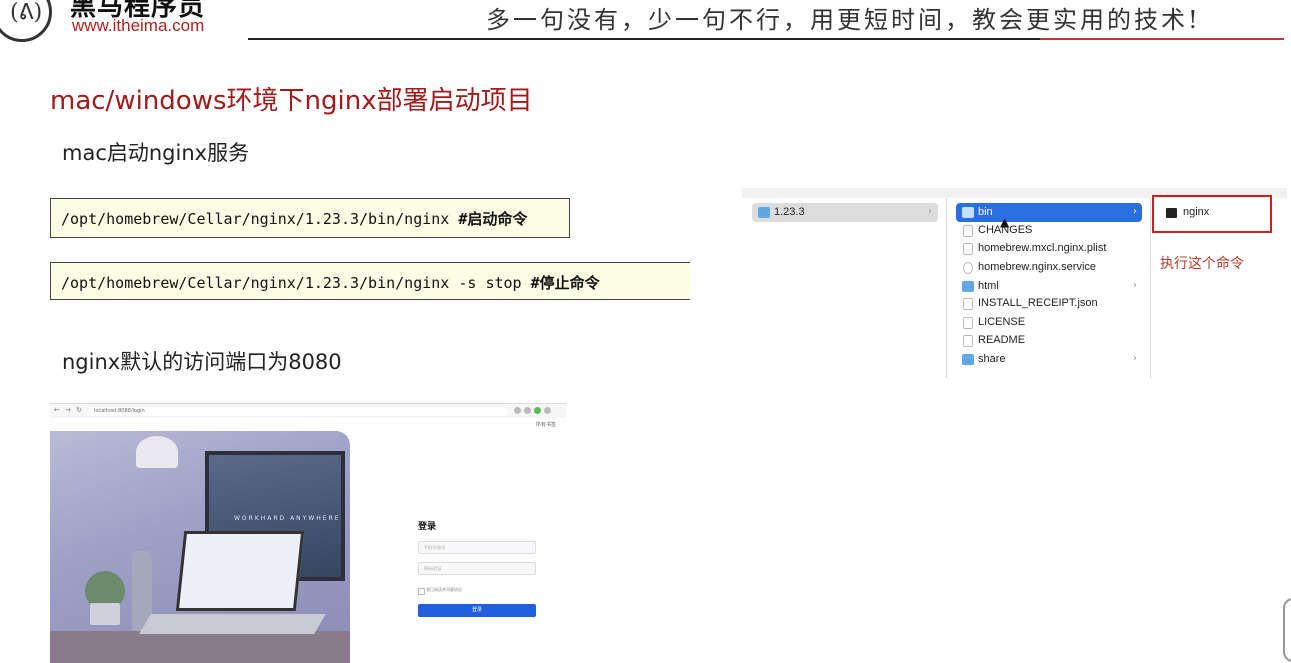 The width and height of the screenshot is (1291, 663). Describe the element at coordinates (988, 286) in the screenshot. I see `finder-item-html: html` at that location.